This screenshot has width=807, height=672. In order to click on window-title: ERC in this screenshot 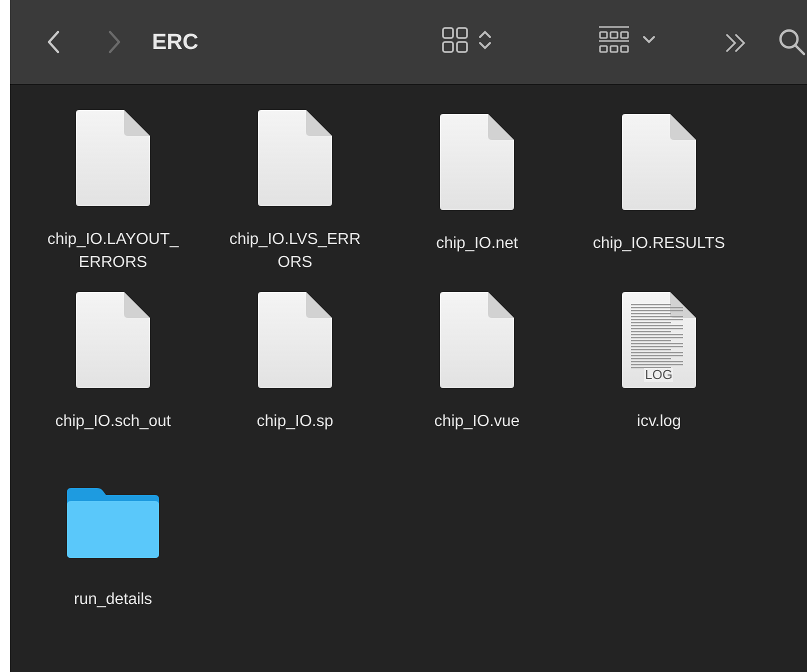, I will do `click(175, 42)`.